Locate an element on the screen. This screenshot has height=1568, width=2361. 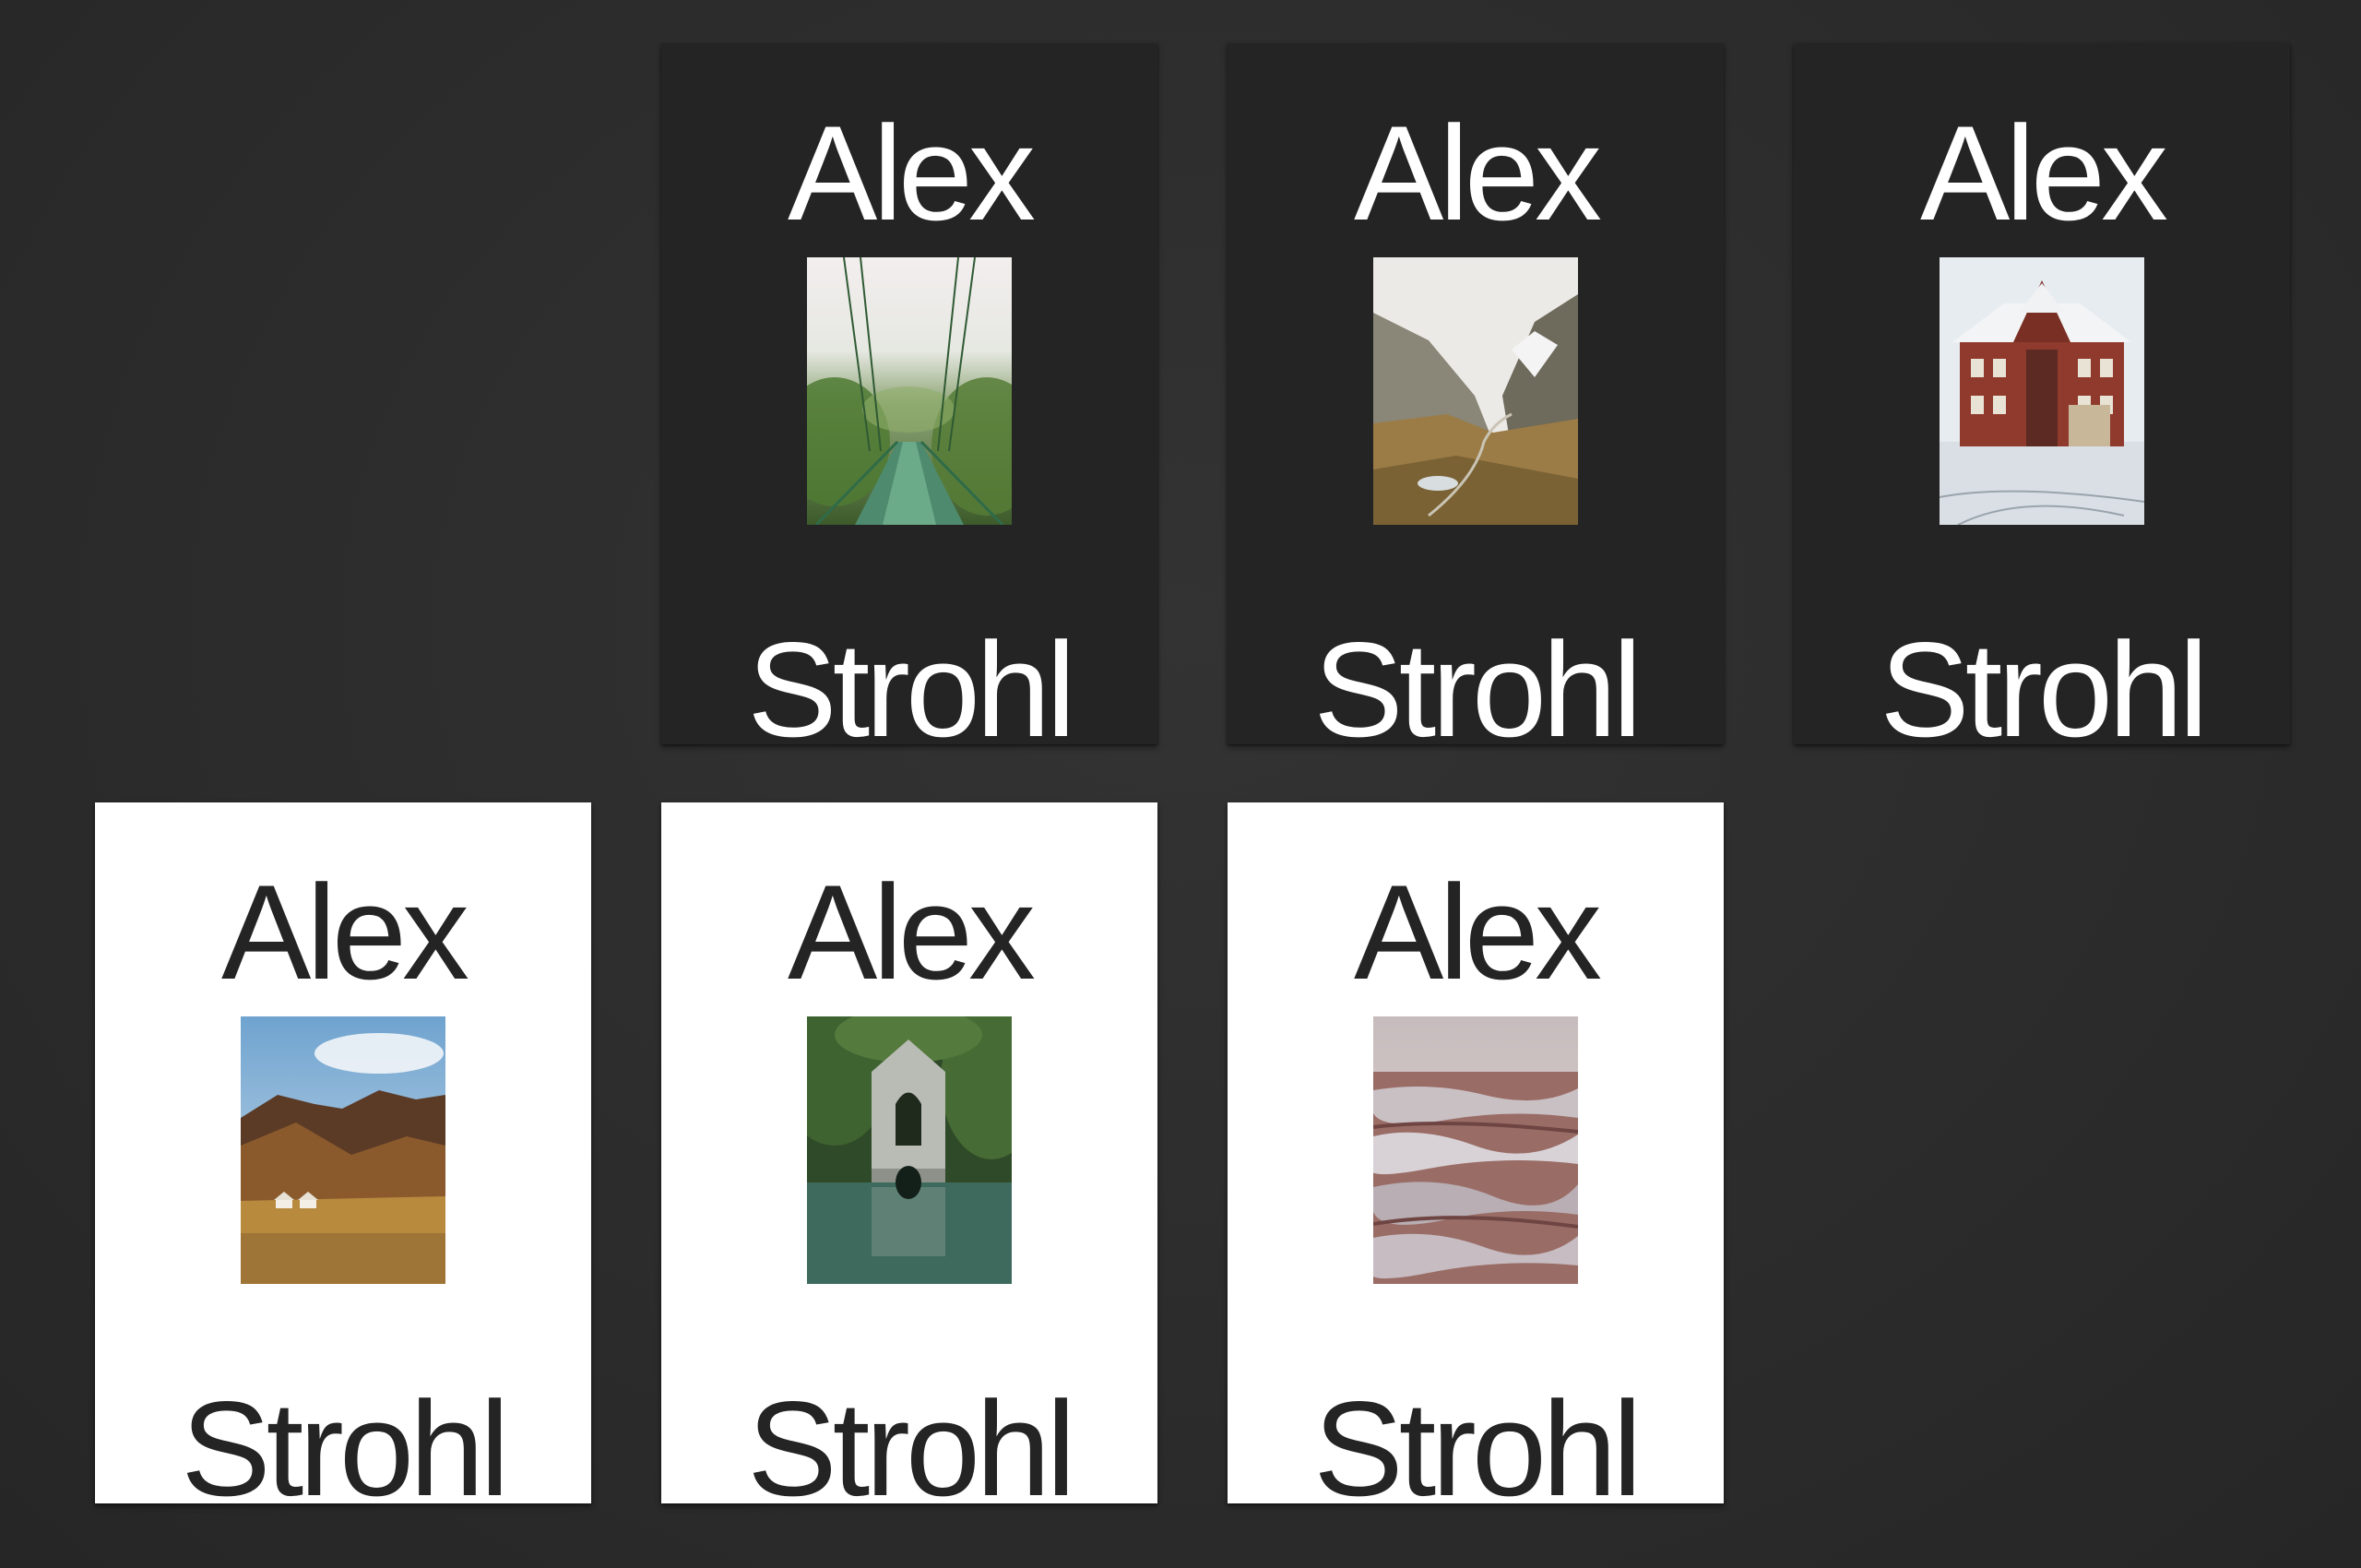
poster-card-light-3: Alex Strohl is located at coordinates (1476, 1159).